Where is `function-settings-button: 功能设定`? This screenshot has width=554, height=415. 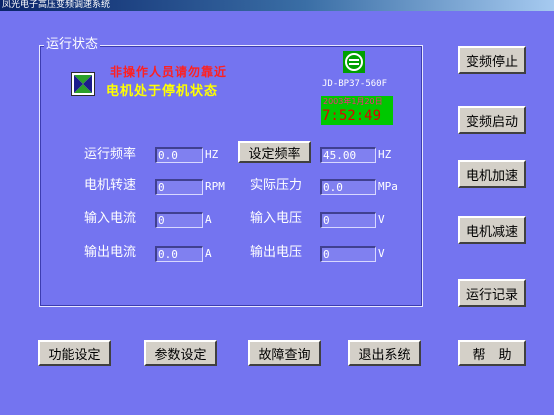 function-settings-button: 功能设定 is located at coordinates (74, 353).